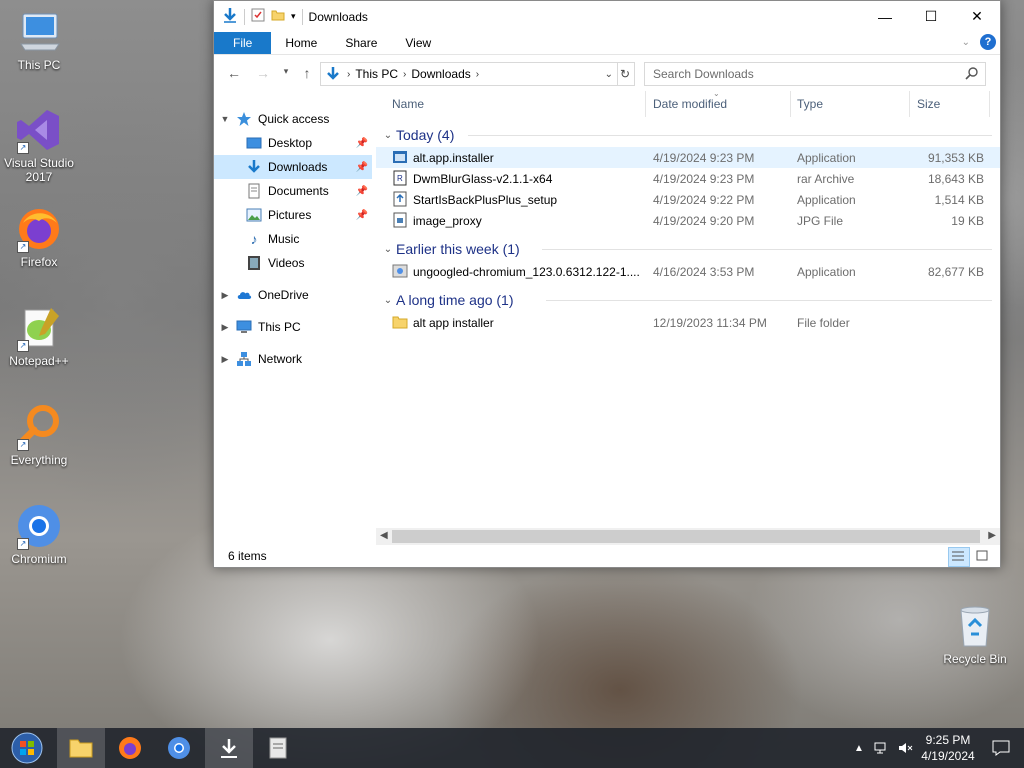 This screenshot has height=768, width=1024. Describe the element at coordinates (286, 71) in the screenshot. I see `recent-locations-icon: ▾` at that location.